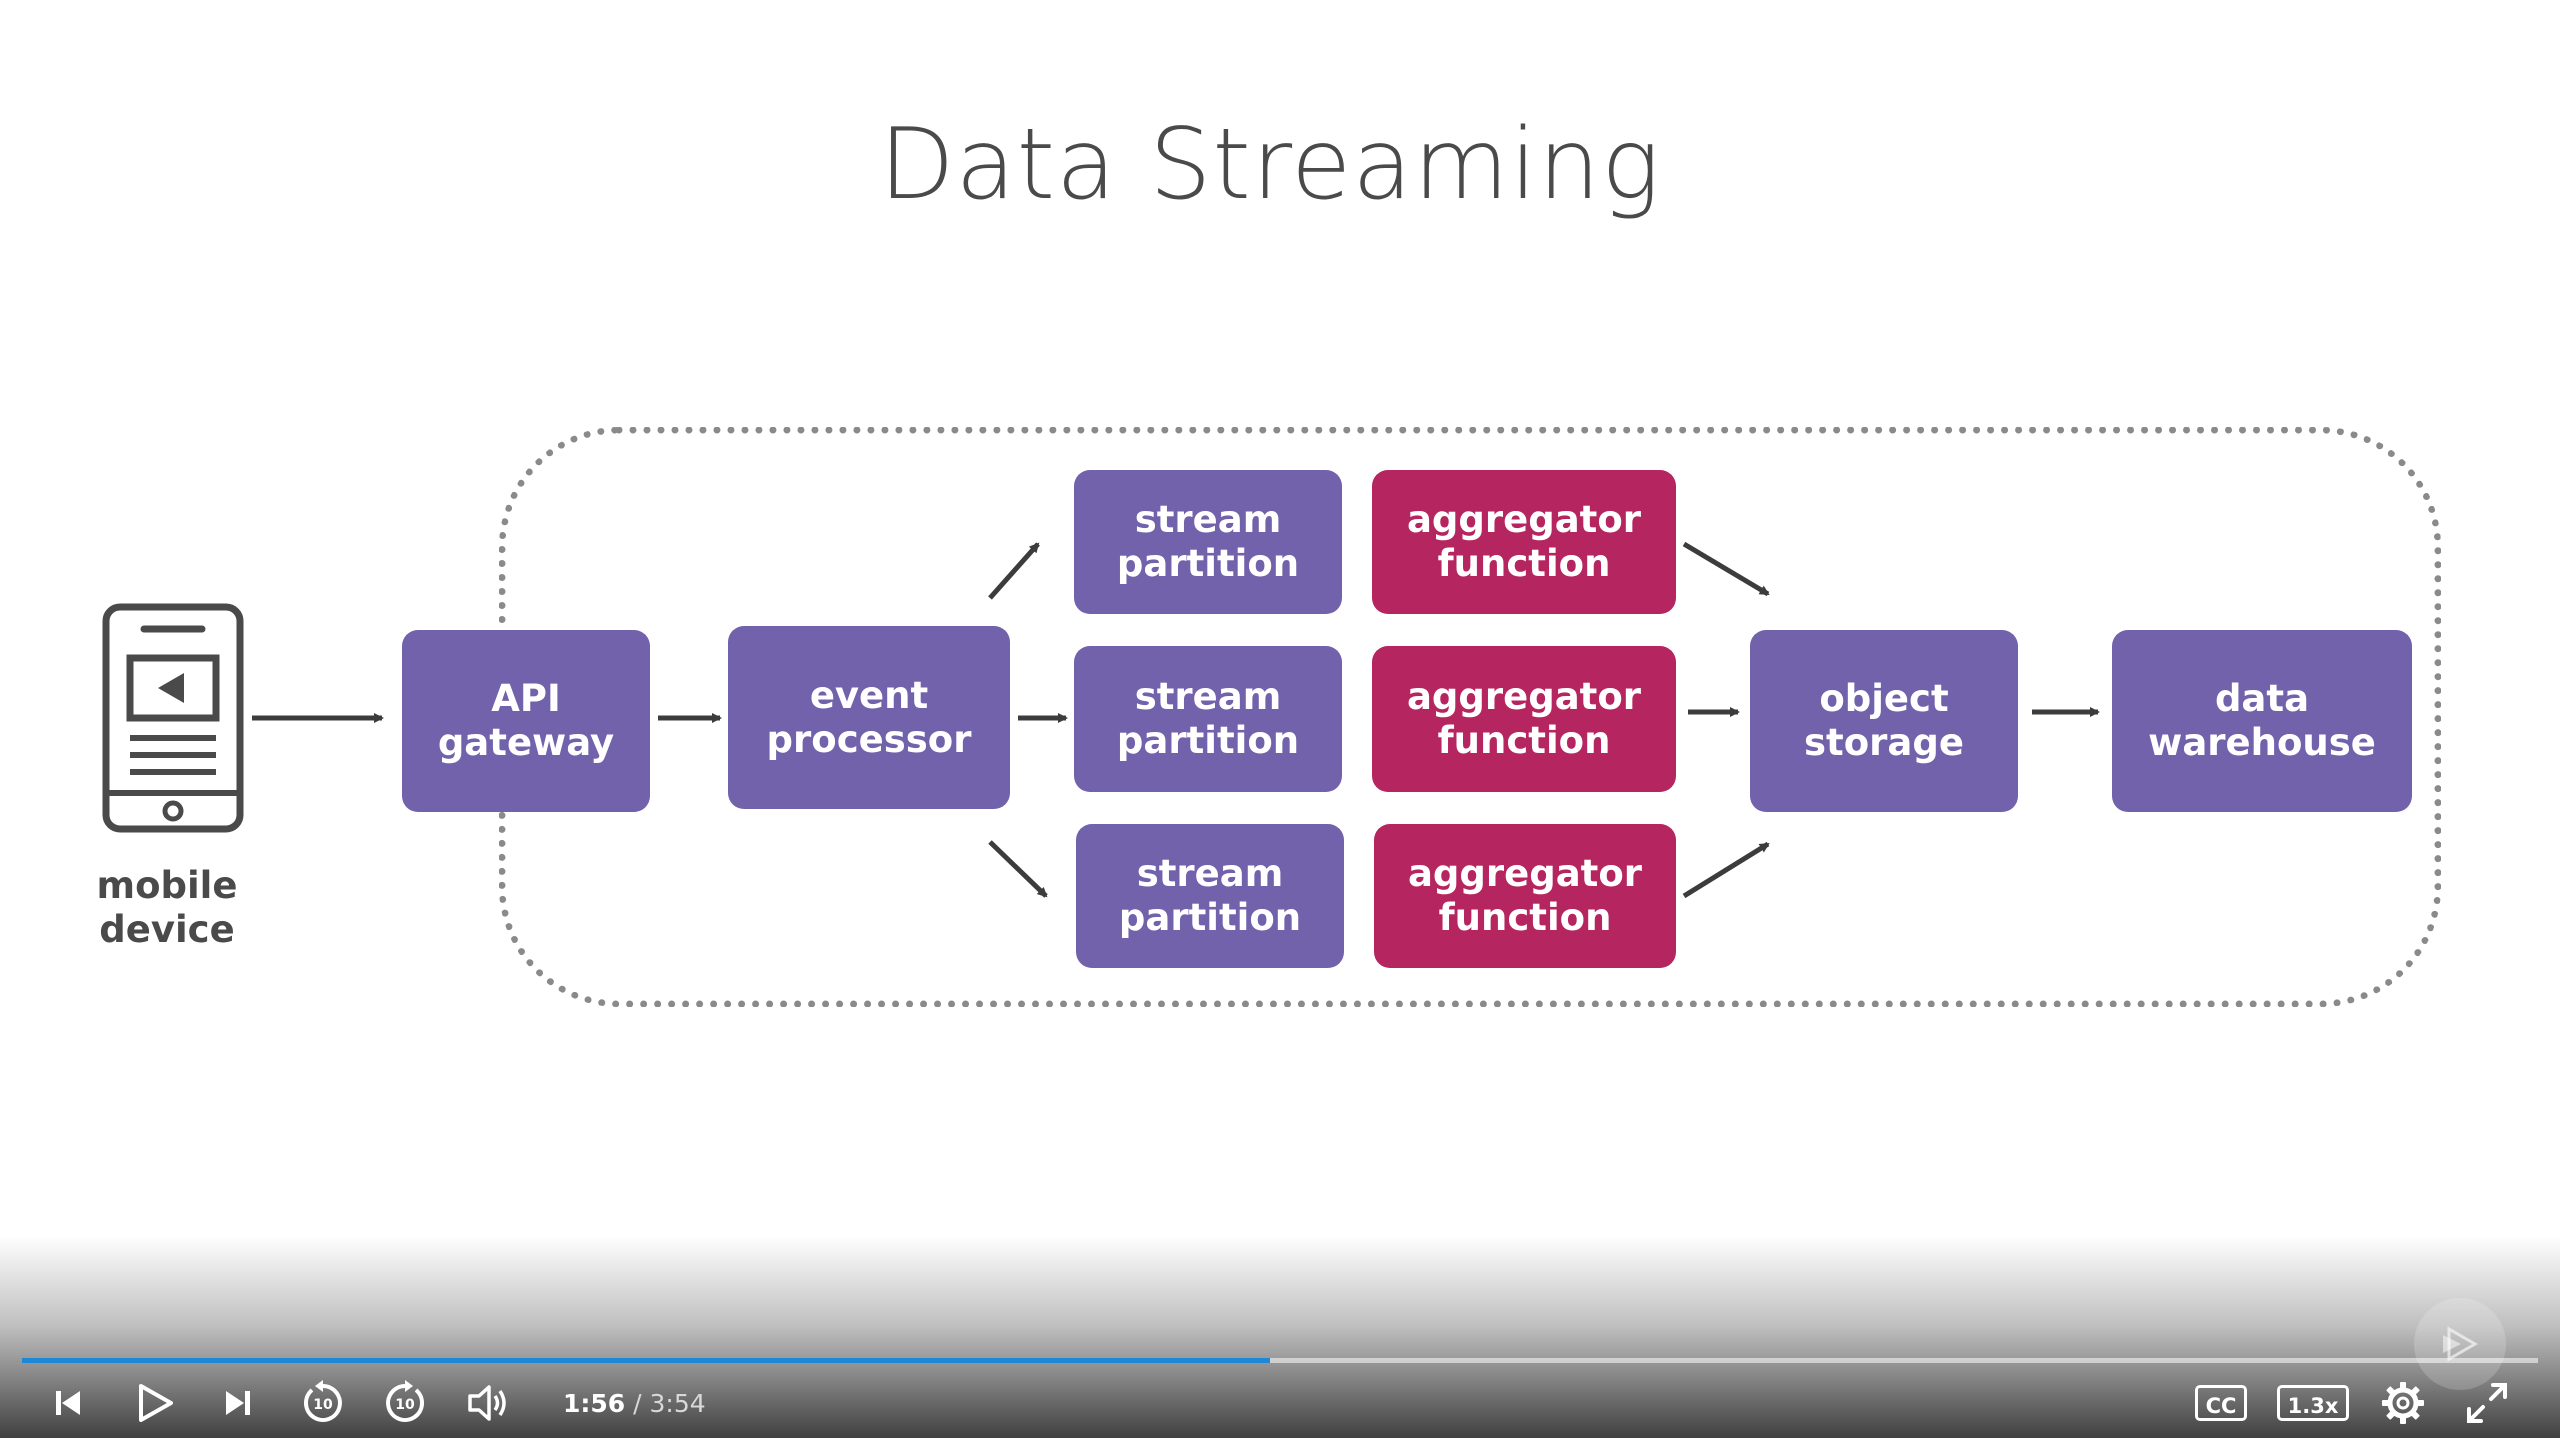 The width and height of the screenshot is (2560, 1438). I want to click on fullscreen-button, so click(2487, 1403).